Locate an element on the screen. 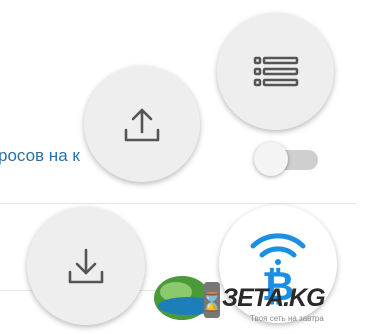  upload-icon is located at coordinates (142, 125).